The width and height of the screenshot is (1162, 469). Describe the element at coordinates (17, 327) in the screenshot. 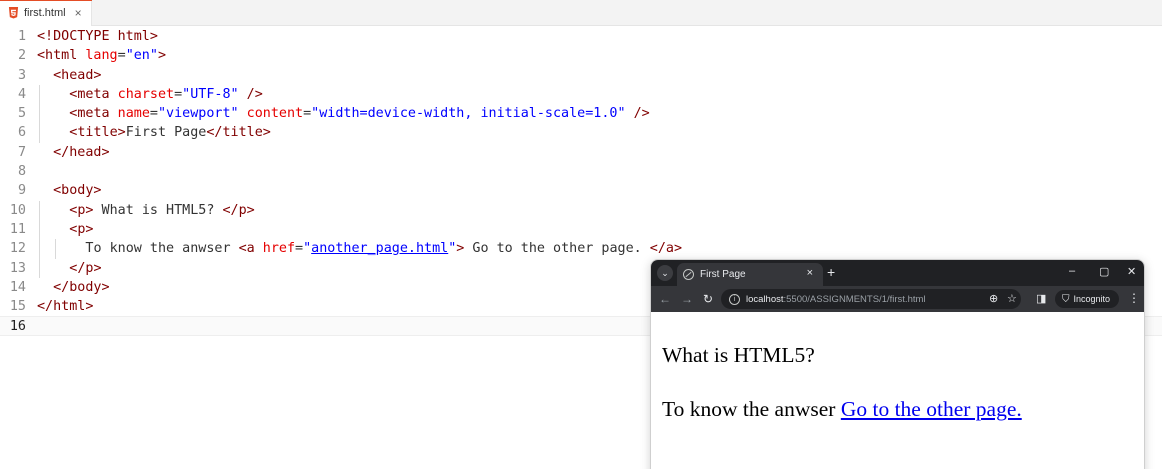

I see `line-number: 16` at that location.